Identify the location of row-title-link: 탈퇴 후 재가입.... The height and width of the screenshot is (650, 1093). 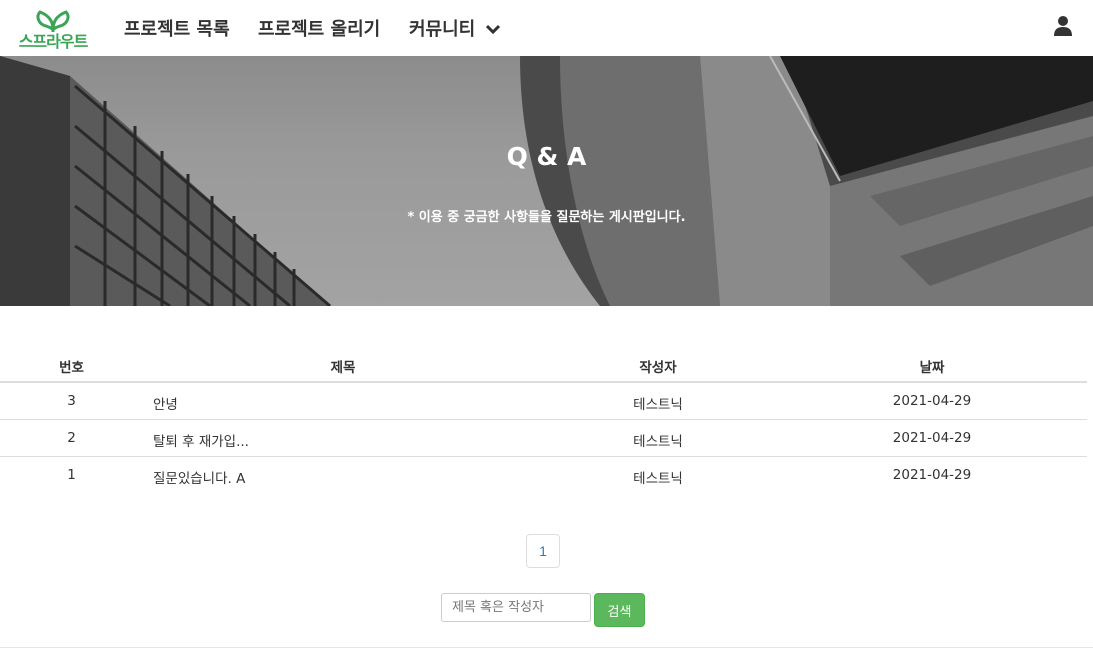
(201, 440).